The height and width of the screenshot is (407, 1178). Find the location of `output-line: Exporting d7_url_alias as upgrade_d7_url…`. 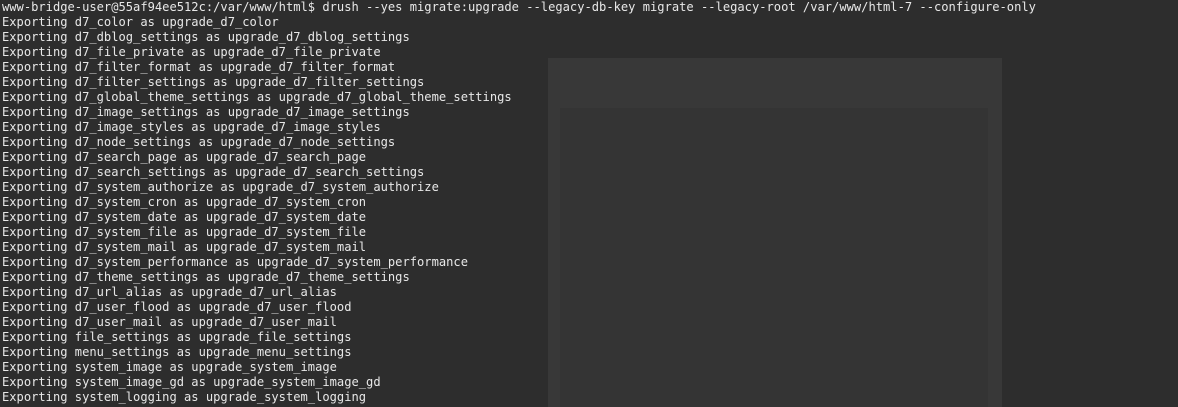

output-line: Exporting d7_url_alias as upgrade_d7_url… is located at coordinates (169, 292).